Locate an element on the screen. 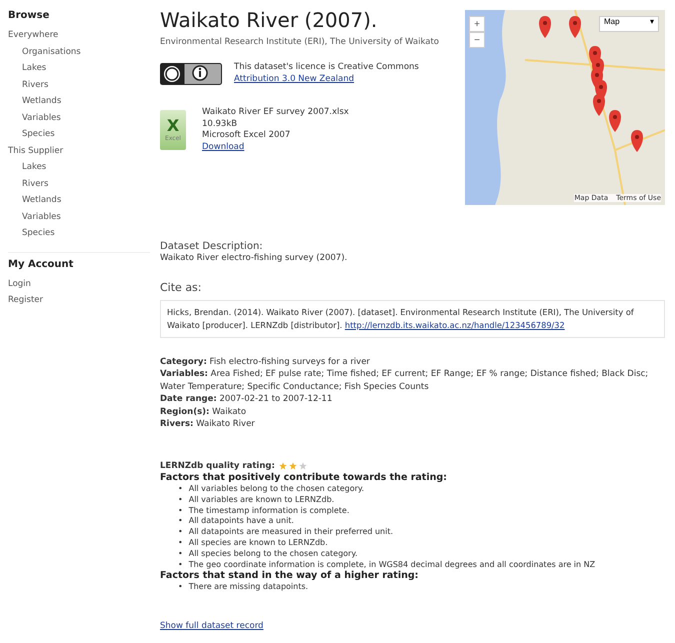 Image resolution: width=675 pixels, height=643 pixels. dataset-title: Waikato River (2007). is located at coordinates (269, 20).